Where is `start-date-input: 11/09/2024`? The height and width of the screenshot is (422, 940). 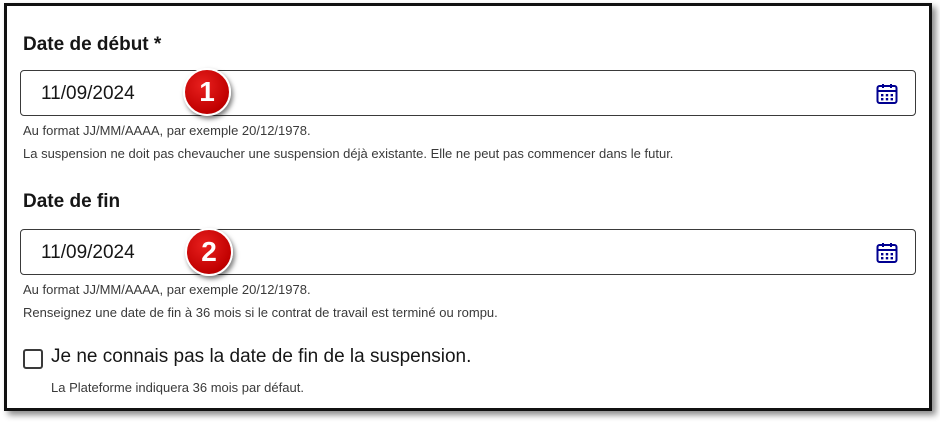 start-date-input: 11/09/2024 is located at coordinates (468, 93).